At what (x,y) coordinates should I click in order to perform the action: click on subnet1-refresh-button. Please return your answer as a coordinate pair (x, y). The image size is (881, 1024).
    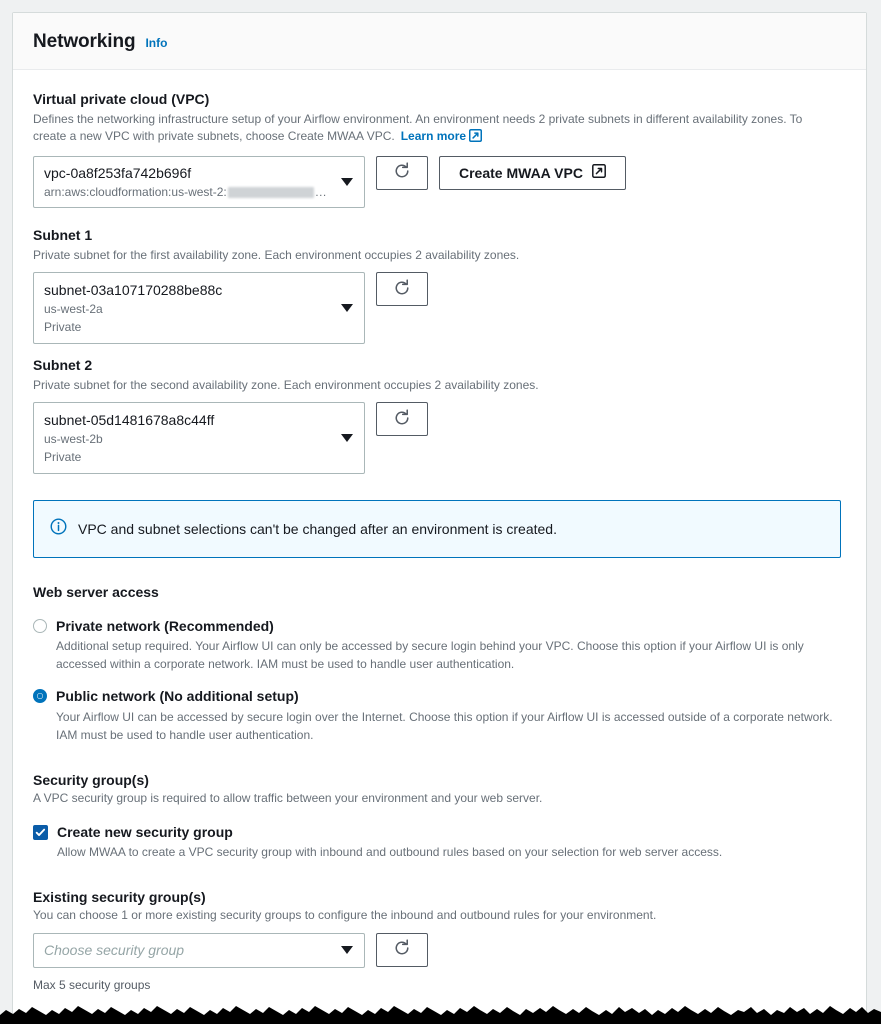
    Looking at the image, I should click on (402, 289).